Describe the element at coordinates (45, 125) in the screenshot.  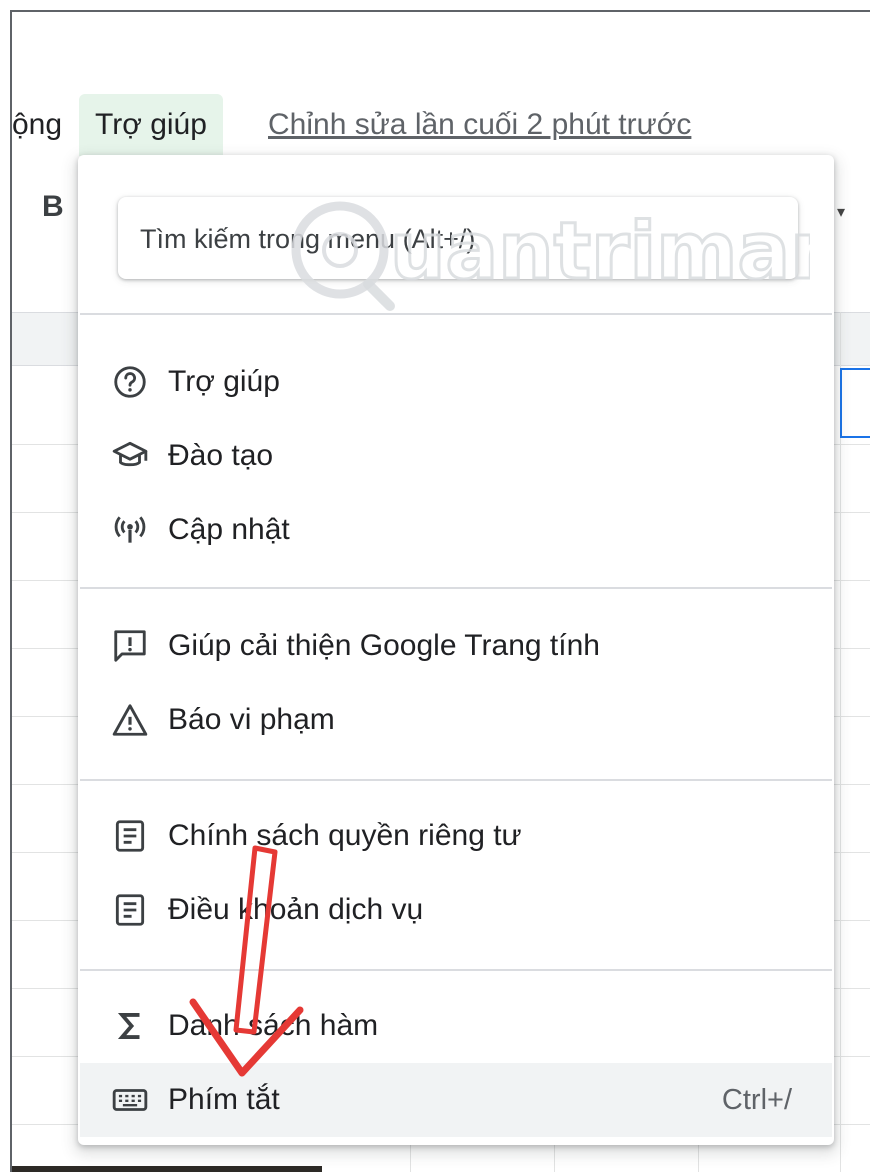
I see `menu-item-extensions: ộng` at that location.